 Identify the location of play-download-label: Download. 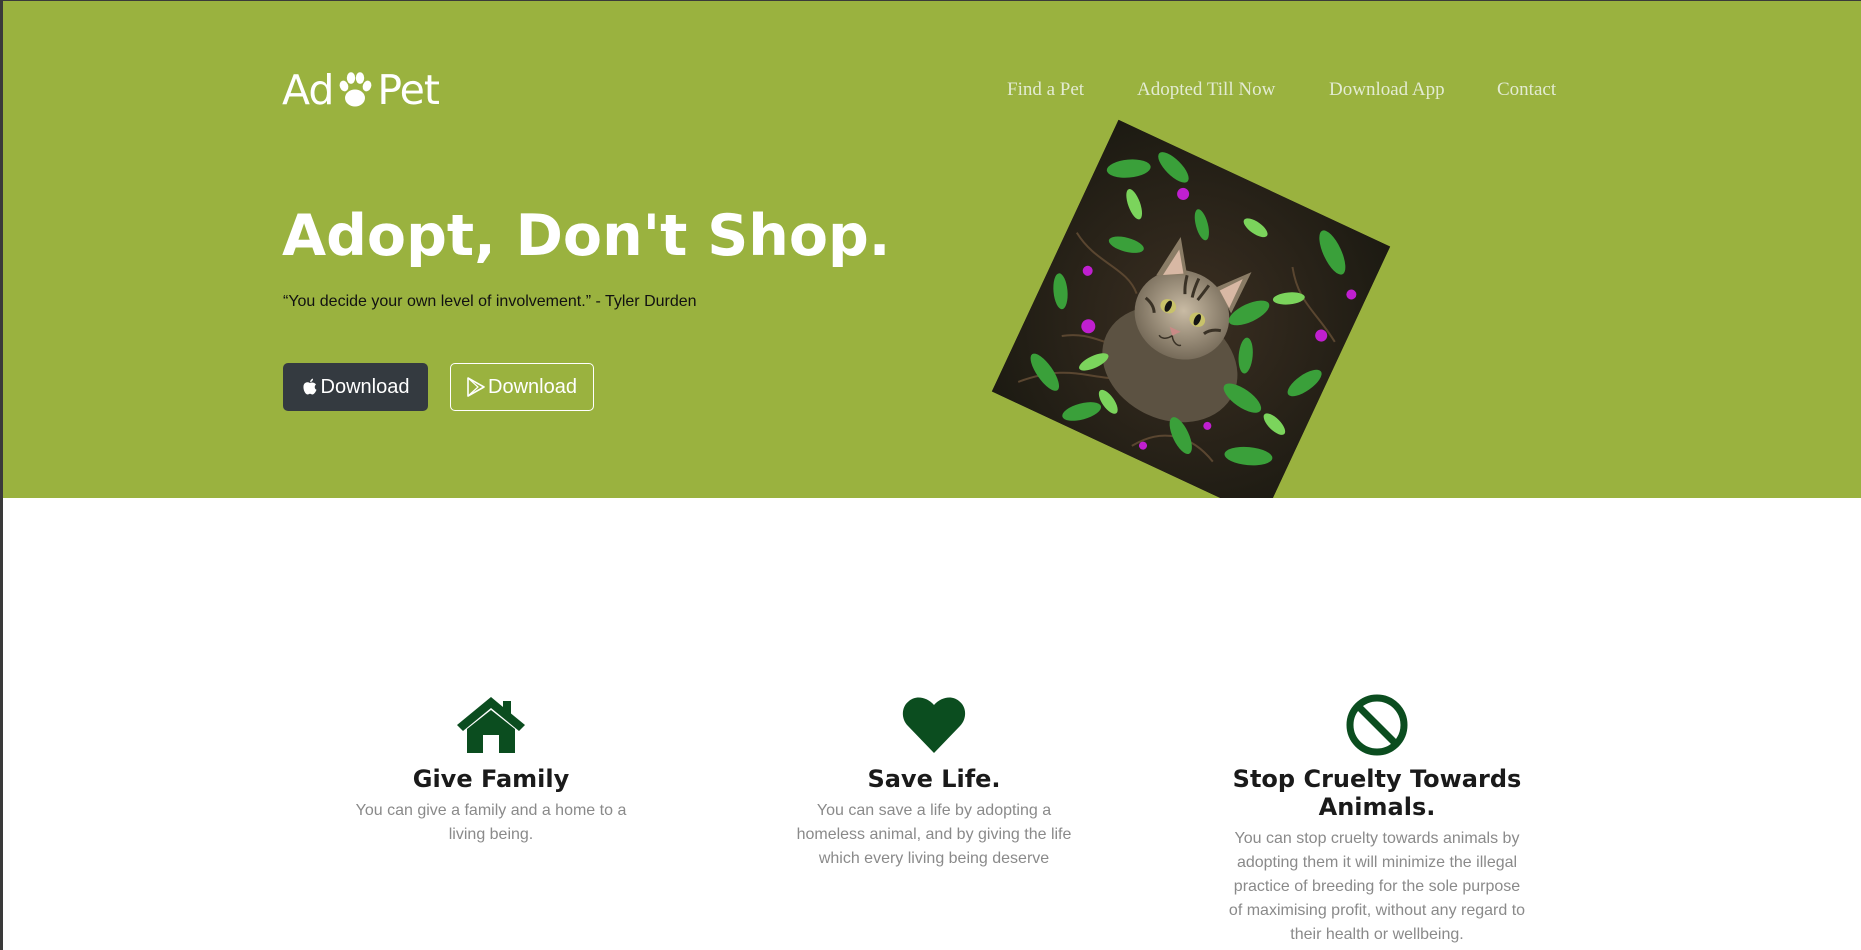
(532, 386).